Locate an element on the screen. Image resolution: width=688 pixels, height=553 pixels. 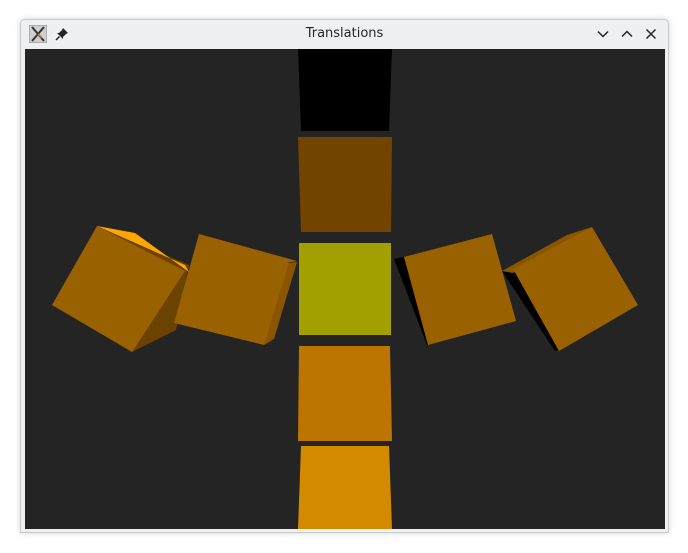
cube-inner-right is located at coordinates (455, 289).